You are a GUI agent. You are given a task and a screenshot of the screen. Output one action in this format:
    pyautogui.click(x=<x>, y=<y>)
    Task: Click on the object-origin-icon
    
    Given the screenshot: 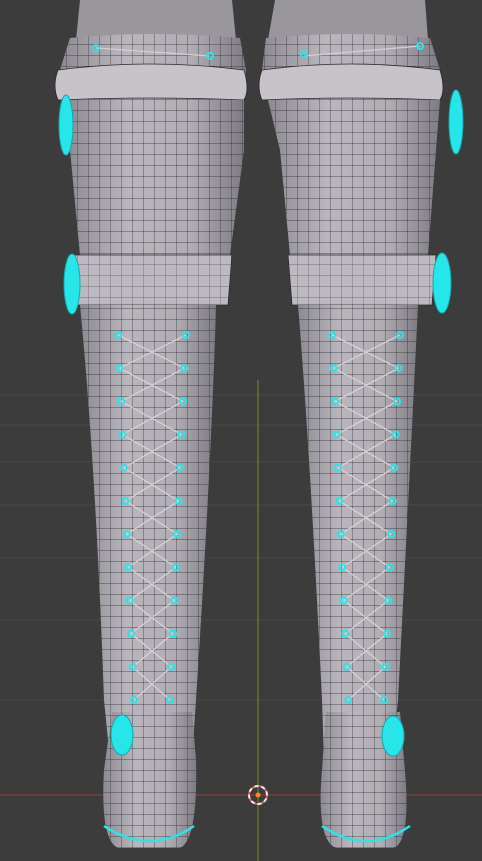 What is the action you would take?
    pyautogui.click(x=258, y=795)
    